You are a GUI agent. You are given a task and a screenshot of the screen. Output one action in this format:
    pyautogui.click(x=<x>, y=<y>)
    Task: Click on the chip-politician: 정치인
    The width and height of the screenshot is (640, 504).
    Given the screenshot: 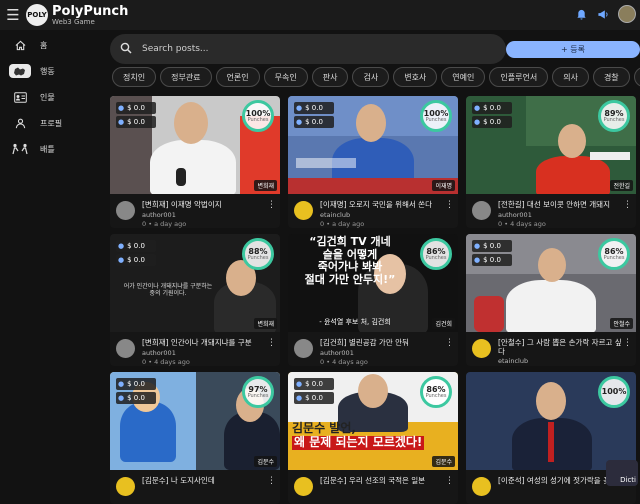 What is the action you would take?
    pyautogui.click(x=134, y=77)
    